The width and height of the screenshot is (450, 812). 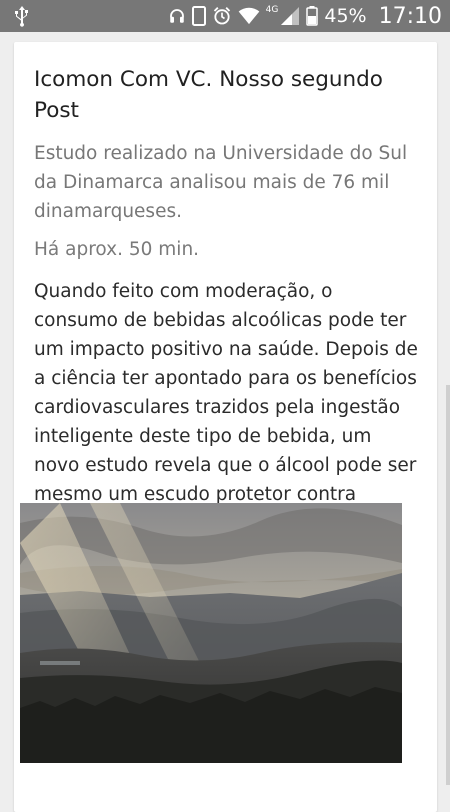 What do you see at coordinates (410, 16) in the screenshot?
I see `clock: 17:10` at bounding box center [410, 16].